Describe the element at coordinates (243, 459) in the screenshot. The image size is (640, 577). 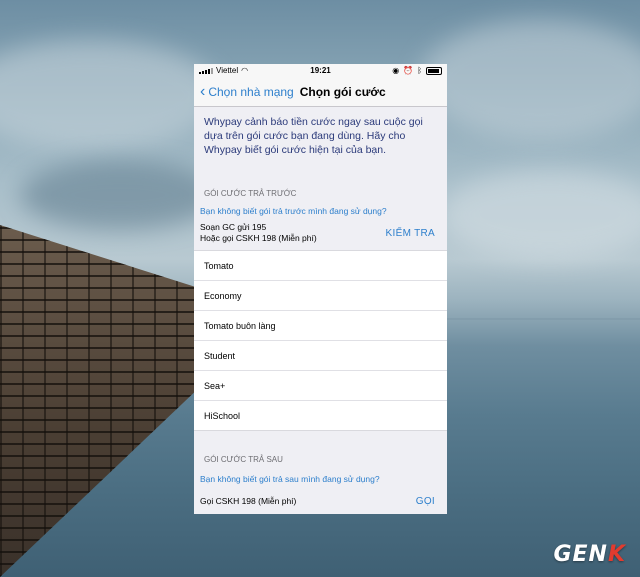
I see `postpaid-section-header: GÓI CƯỚC TRẢ SAU` at that location.